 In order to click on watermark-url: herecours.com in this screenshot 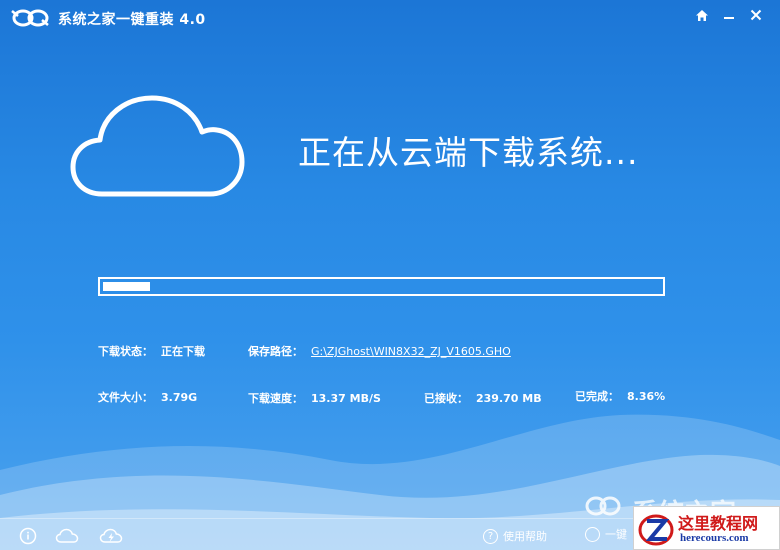, I will do `click(714, 538)`.